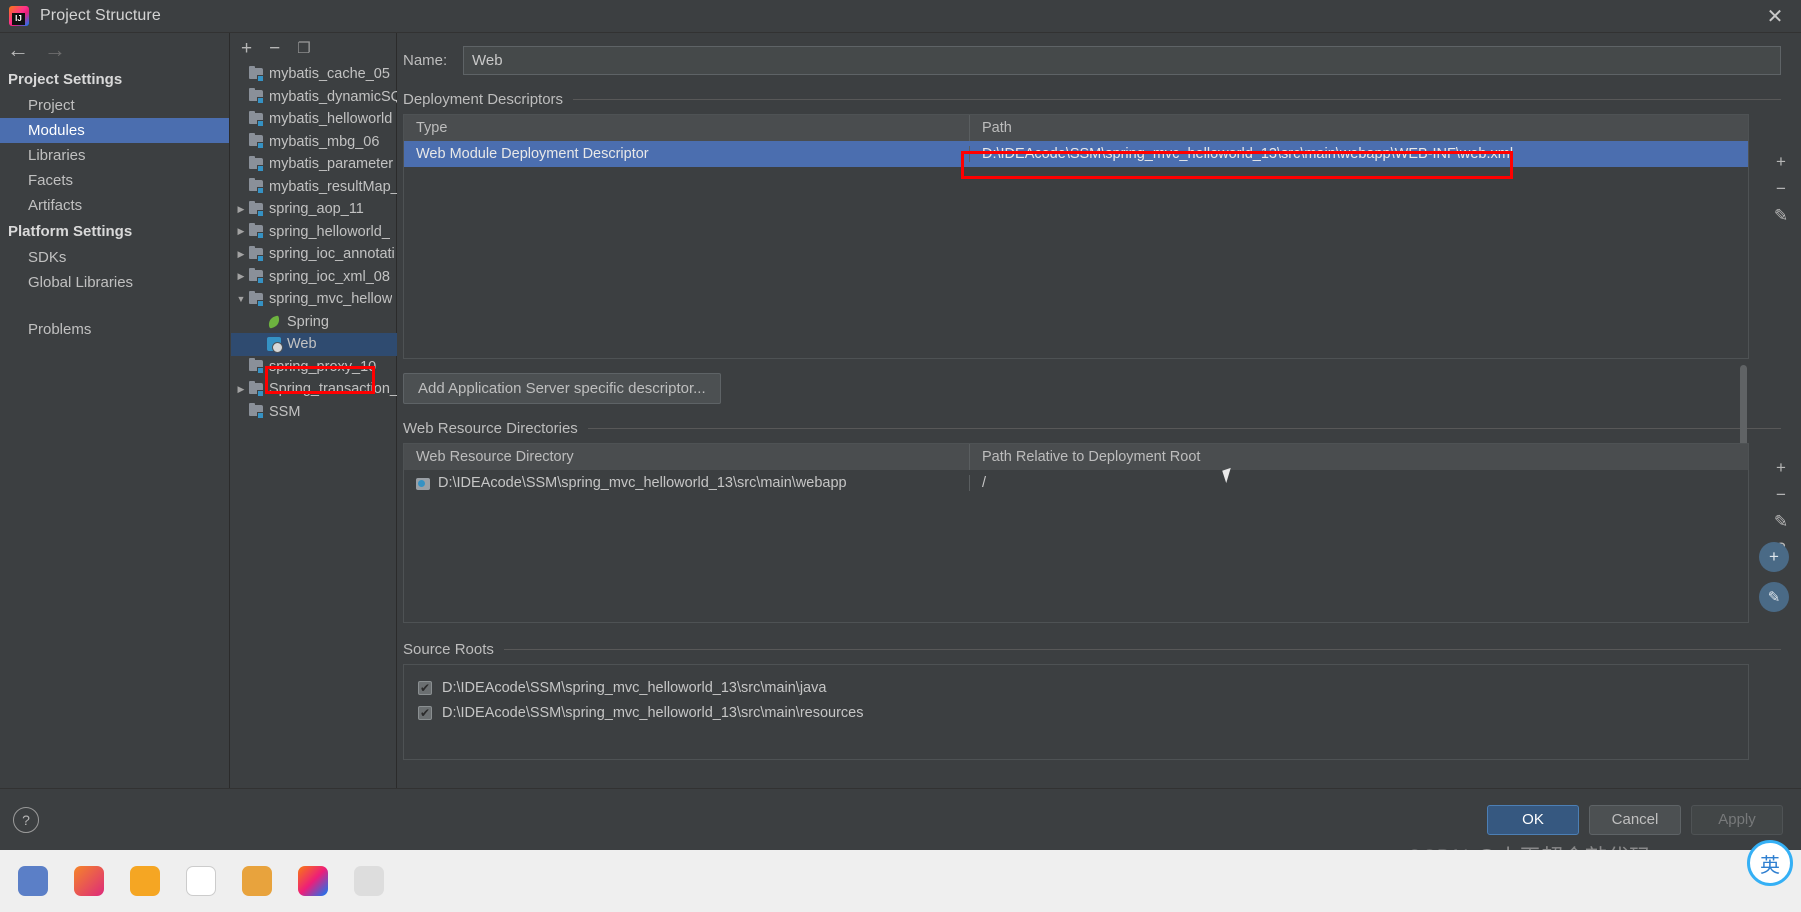 This screenshot has height=912, width=1801. I want to click on tree-row: mybatis_dynamicSQ, so click(314, 97).